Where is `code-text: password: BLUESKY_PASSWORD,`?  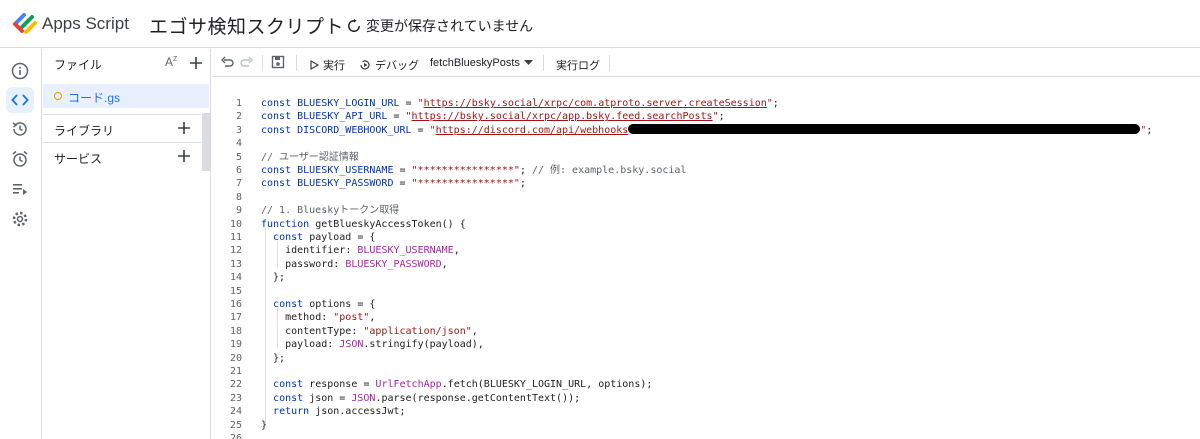
code-text: password: BLUESKY_PASSWORD, is located at coordinates (354, 264).